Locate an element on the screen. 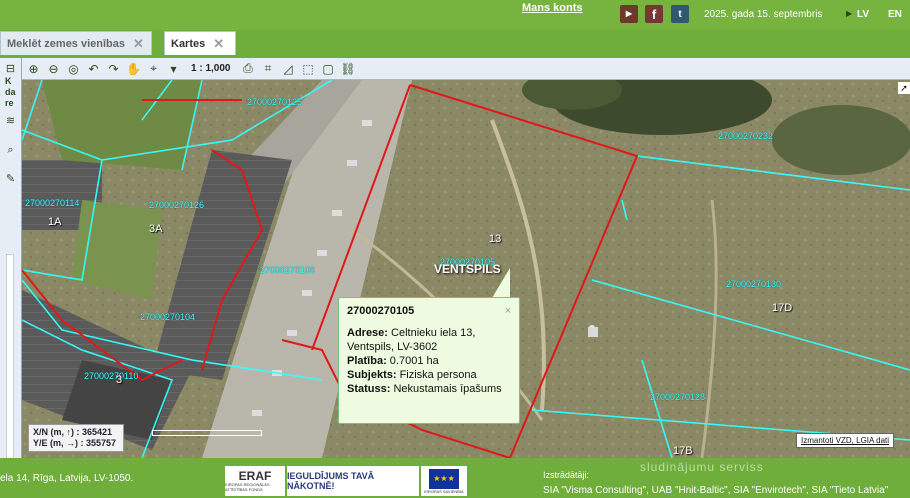  close-icon: × is located at coordinates (508, 311).